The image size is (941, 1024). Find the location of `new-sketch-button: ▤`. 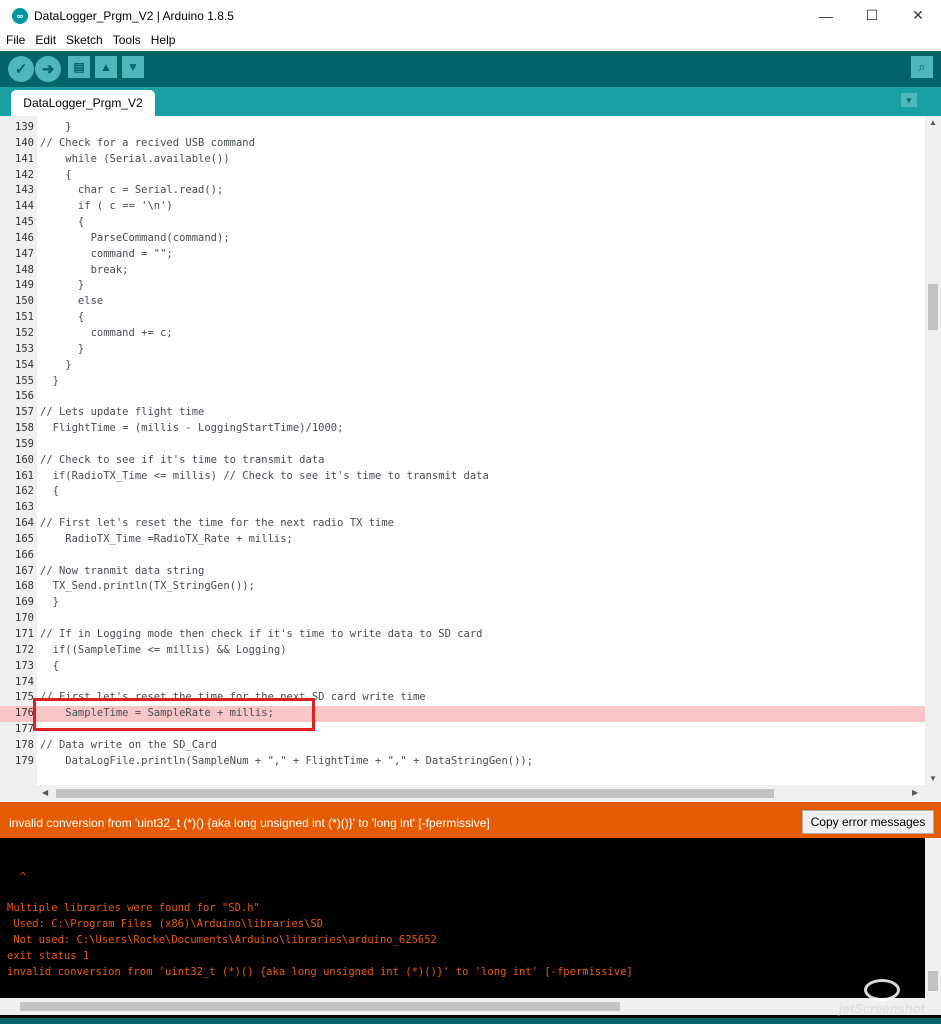

new-sketch-button: ▤ is located at coordinates (79, 67).